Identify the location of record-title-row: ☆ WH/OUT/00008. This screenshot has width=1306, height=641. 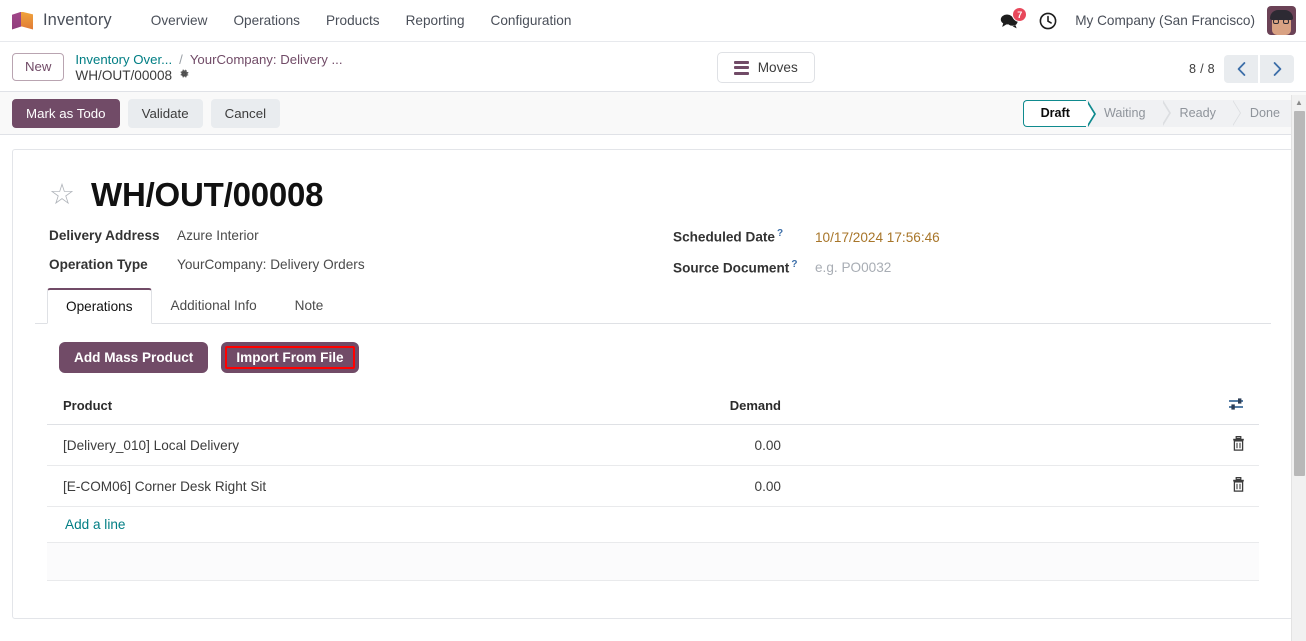
(660, 195).